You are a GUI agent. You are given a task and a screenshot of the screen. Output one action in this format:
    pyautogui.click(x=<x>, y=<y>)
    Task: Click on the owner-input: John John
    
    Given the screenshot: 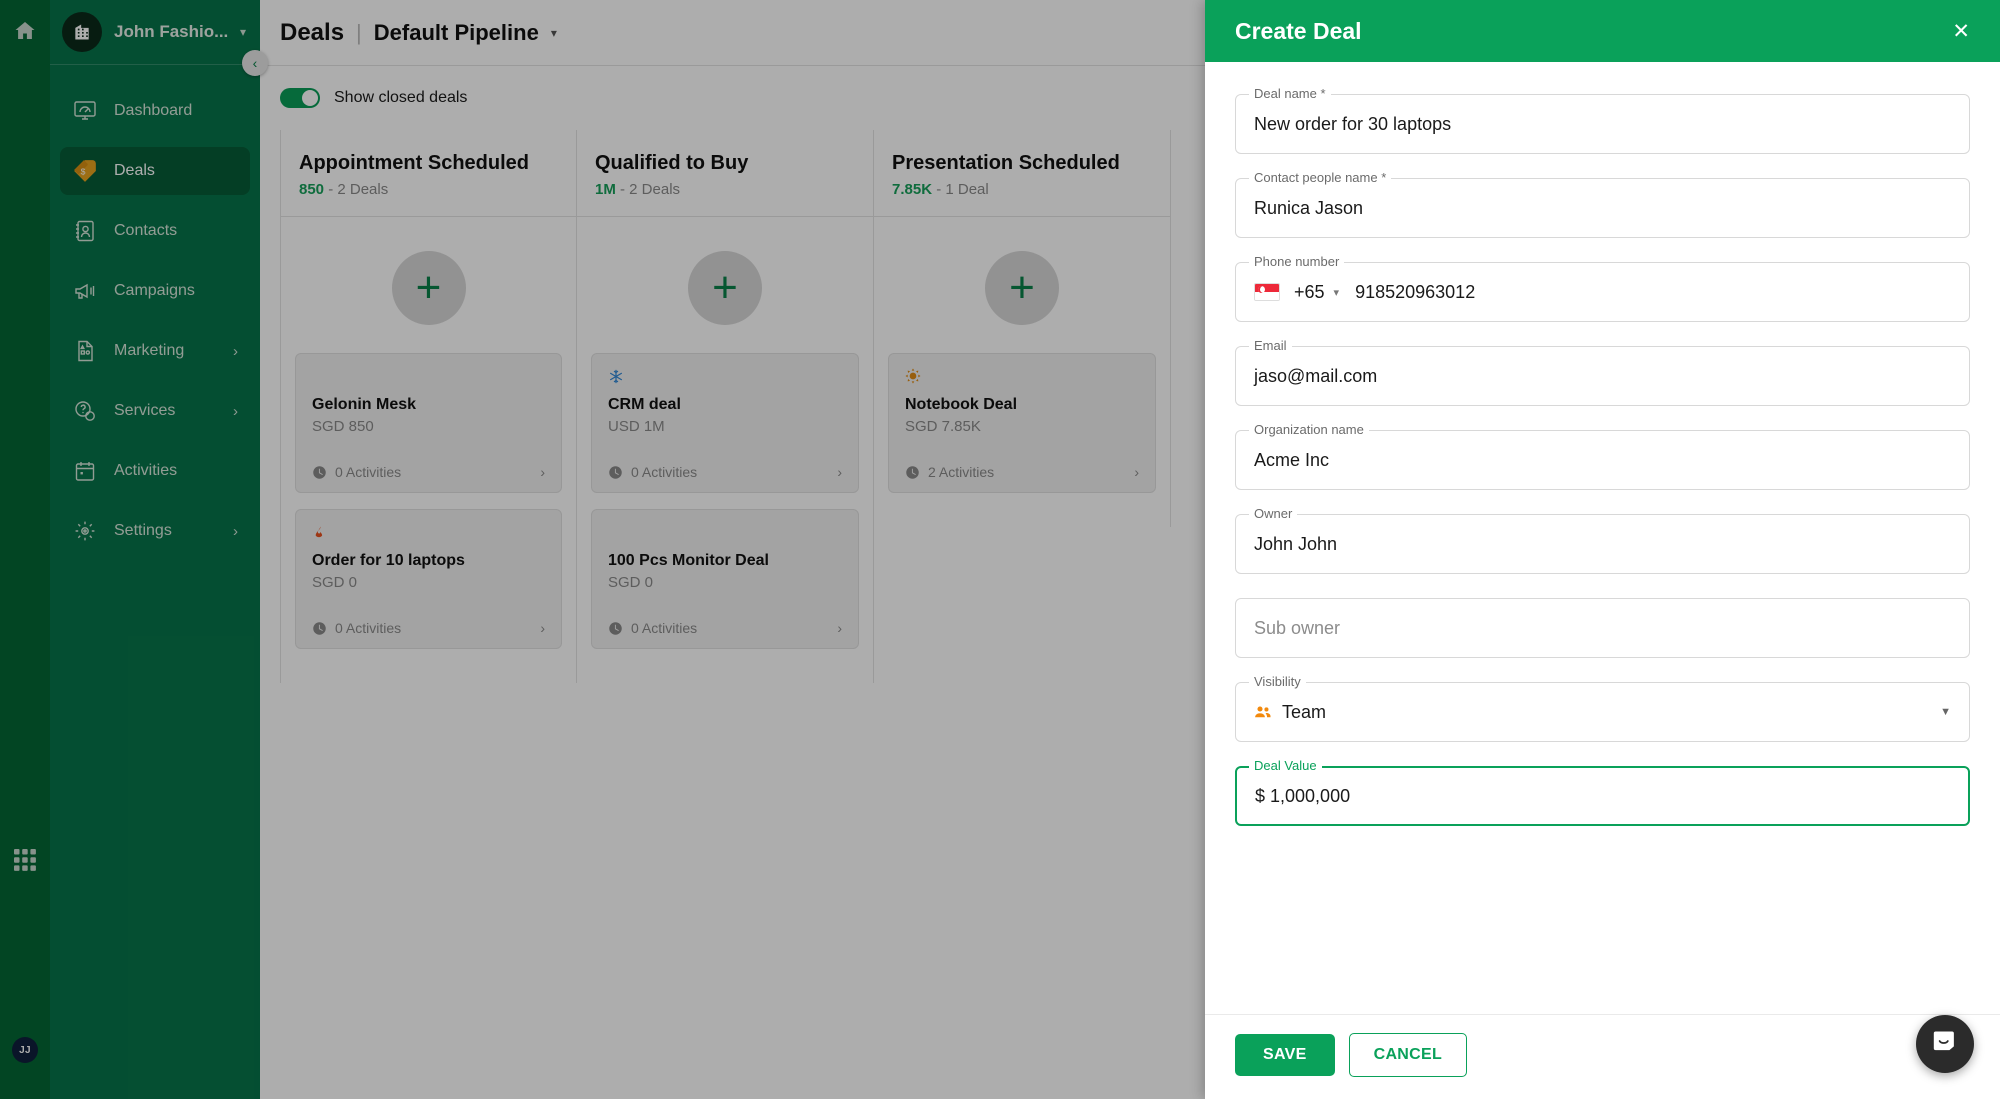 What is the action you would take?
    pyautogui.click(x=1602, y=544)
    